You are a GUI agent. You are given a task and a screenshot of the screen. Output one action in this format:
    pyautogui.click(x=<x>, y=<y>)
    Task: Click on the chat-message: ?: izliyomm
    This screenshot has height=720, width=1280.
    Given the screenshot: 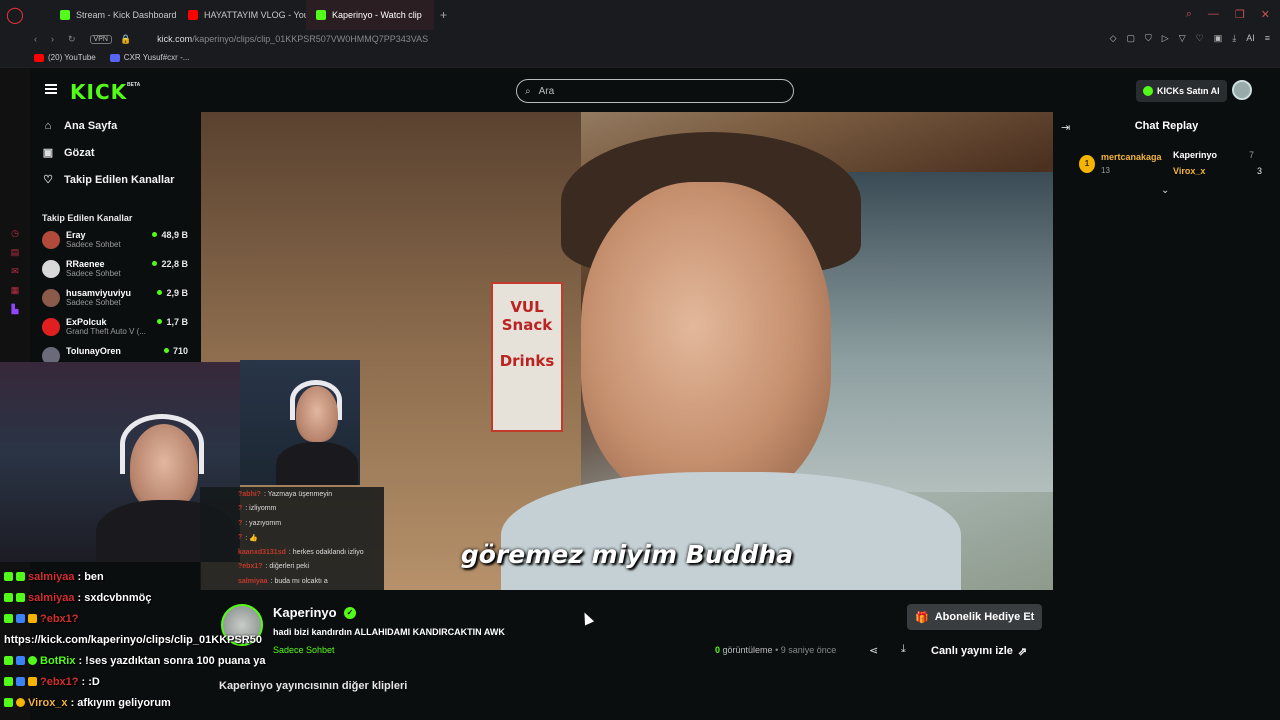 What is the action you would take?
    pyautogui.click(x=292, y=509)
    